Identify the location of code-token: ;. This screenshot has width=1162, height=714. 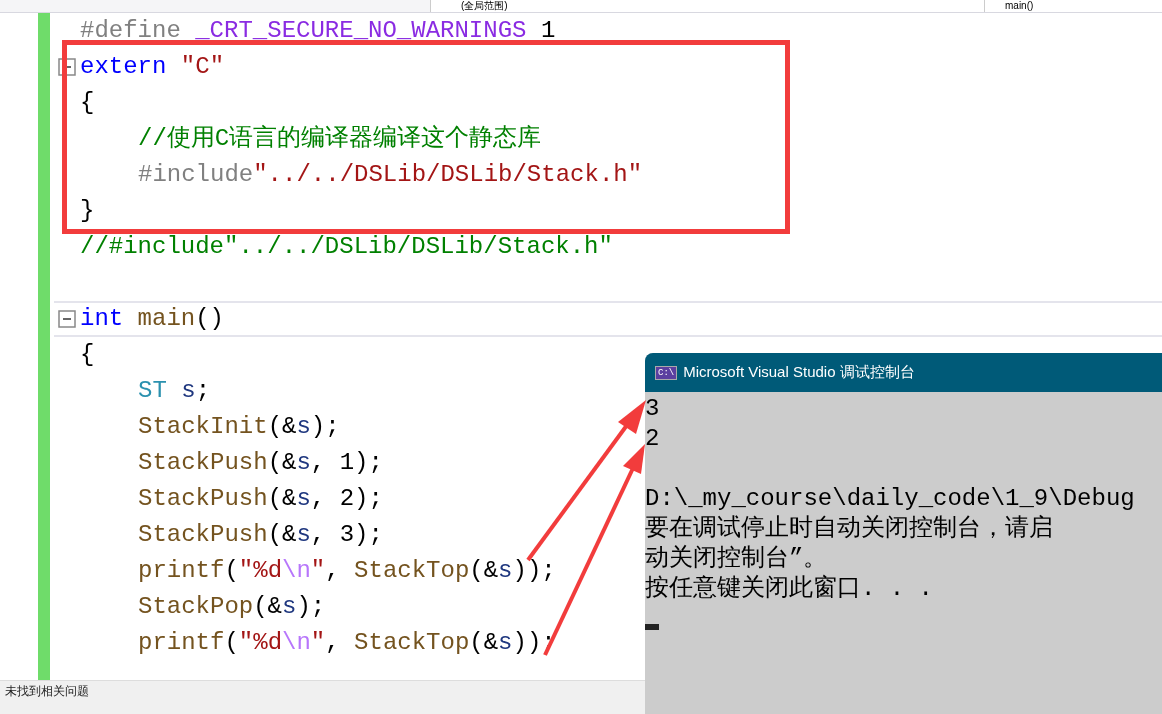
(203, 391).